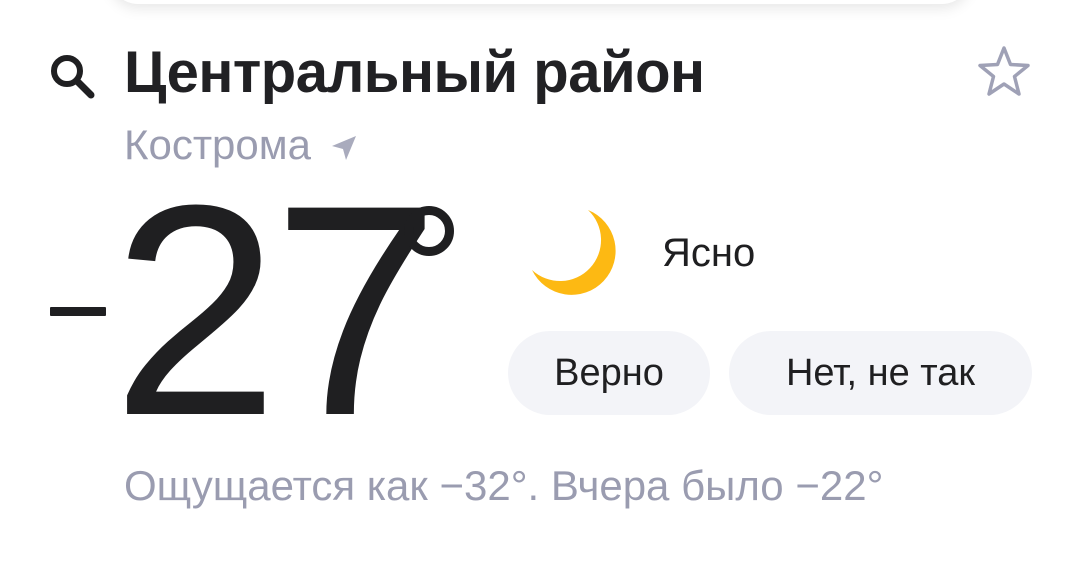 The image size is (1075, 563). I want to click on search-icon, so click(72, 76).